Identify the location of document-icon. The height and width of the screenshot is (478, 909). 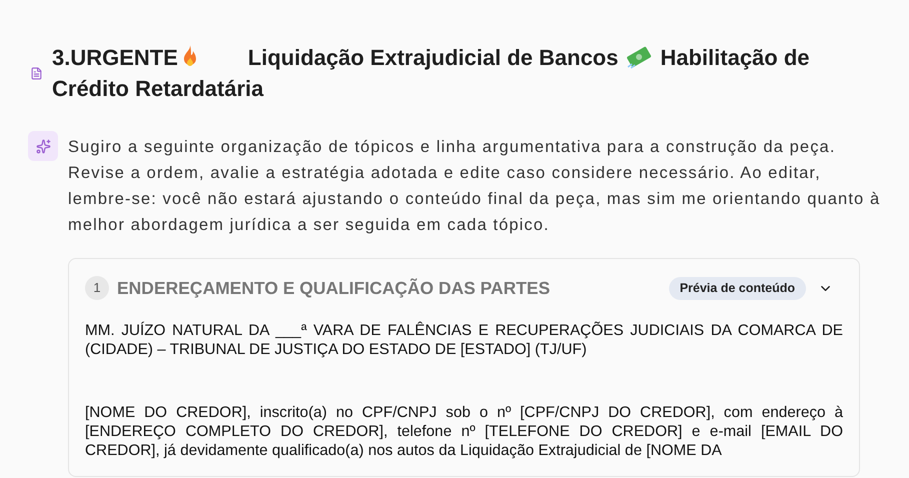
(36, 73).